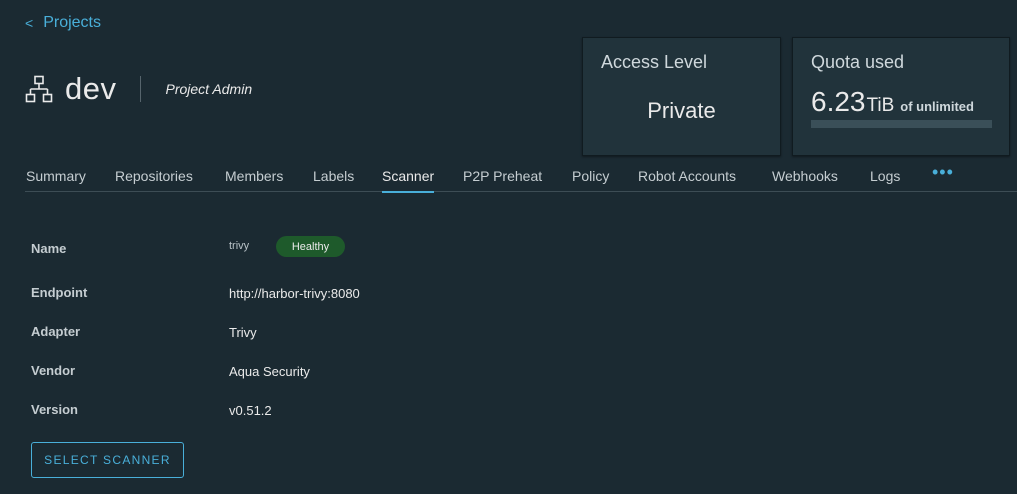 This screenshot has height=494, width=1017. What do you see at coordinates (49, 248) in the screenshot?
I see `scanner-name-label: Name` at bounding box center [49, 248].